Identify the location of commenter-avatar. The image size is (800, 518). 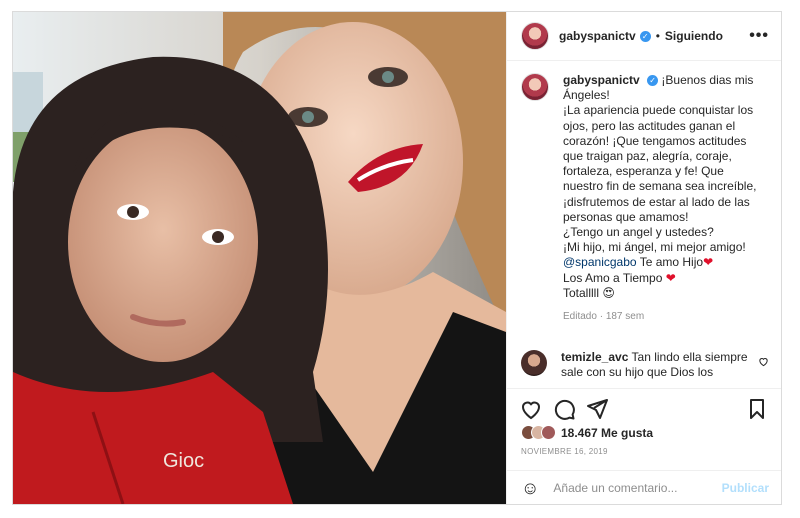
(534, 363).